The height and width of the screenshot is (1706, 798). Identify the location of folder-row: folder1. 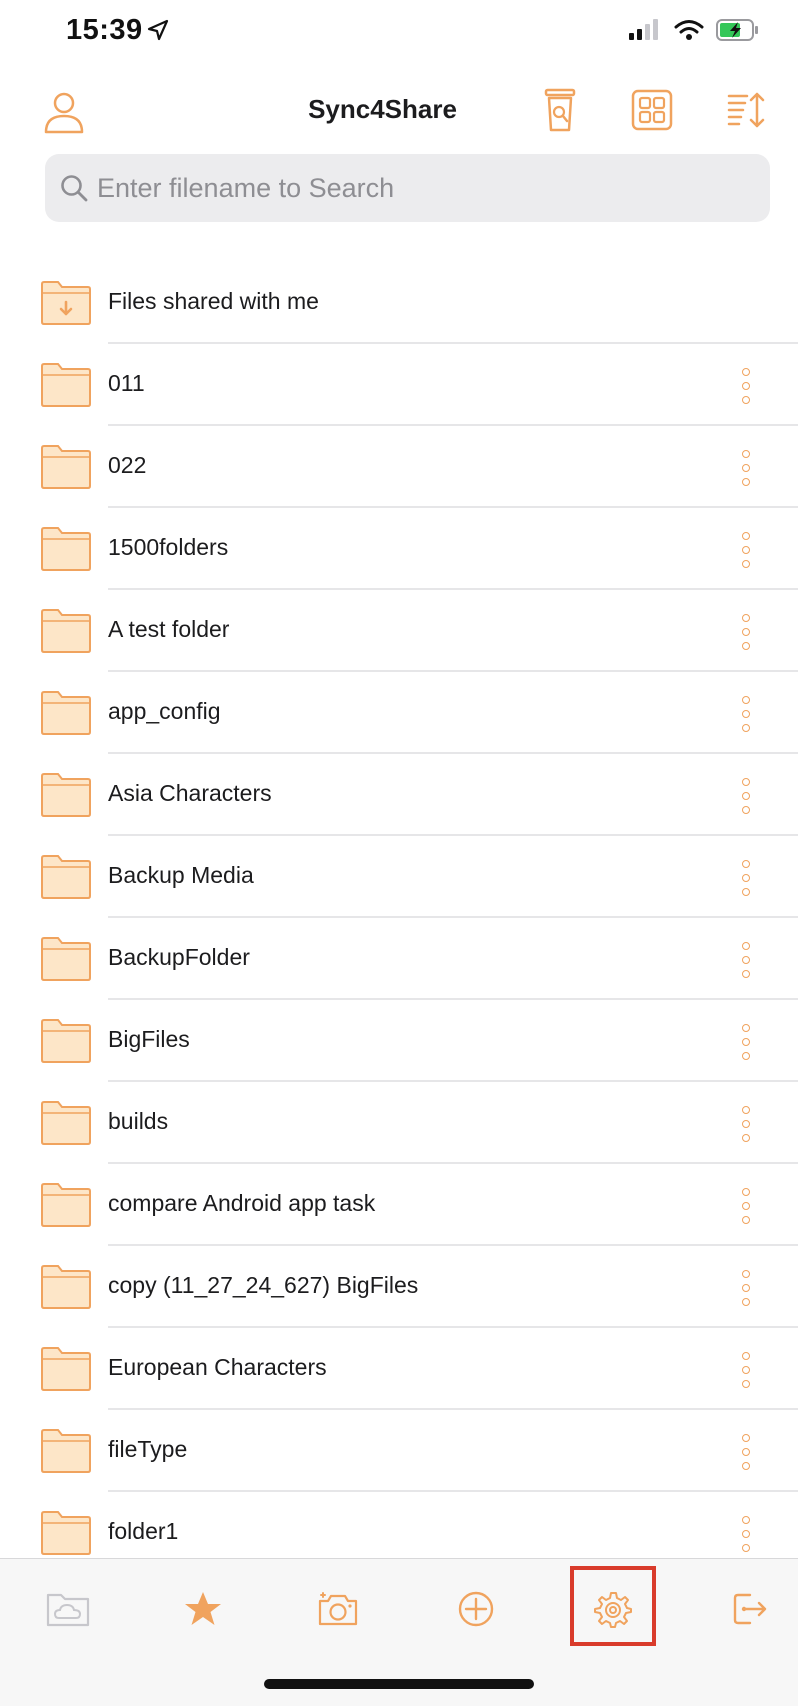
(399, 1525).